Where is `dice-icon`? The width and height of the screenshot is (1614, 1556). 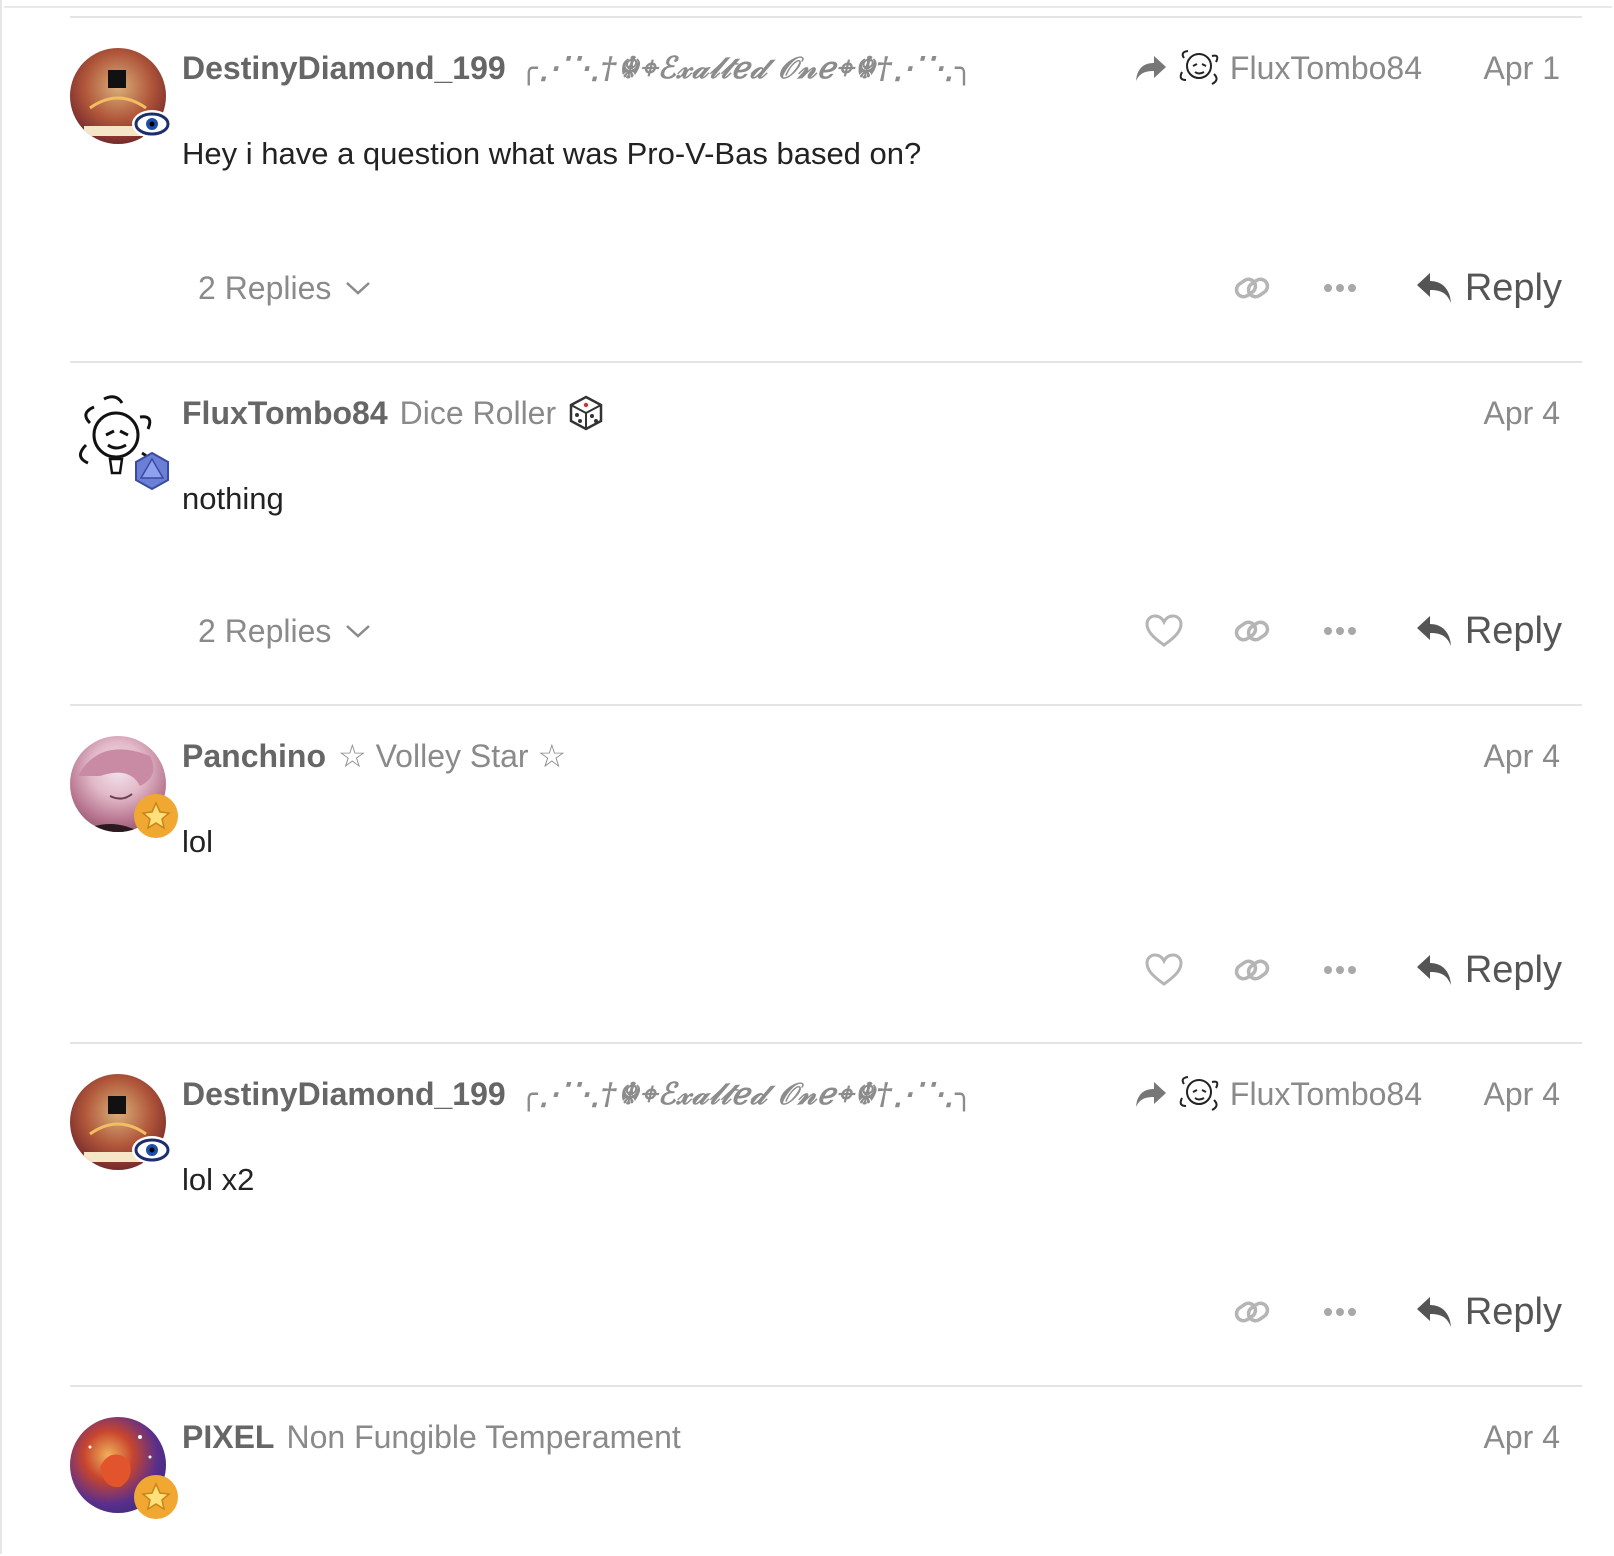
dice-icon is located at coordinates (586, 413).